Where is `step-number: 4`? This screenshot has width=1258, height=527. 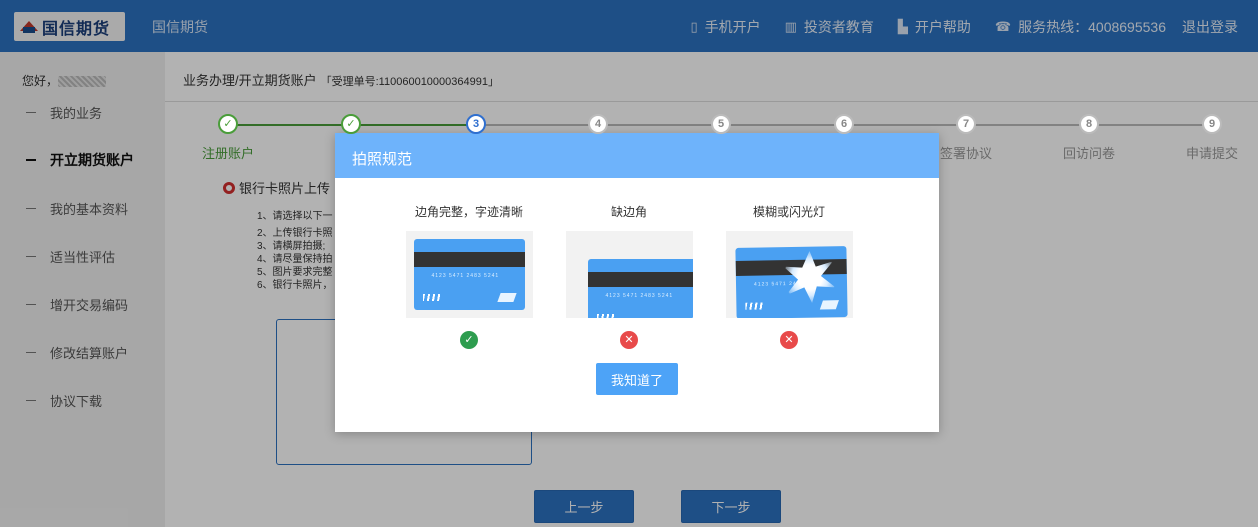
step-number: 4 is located at coordinates (598, 124).